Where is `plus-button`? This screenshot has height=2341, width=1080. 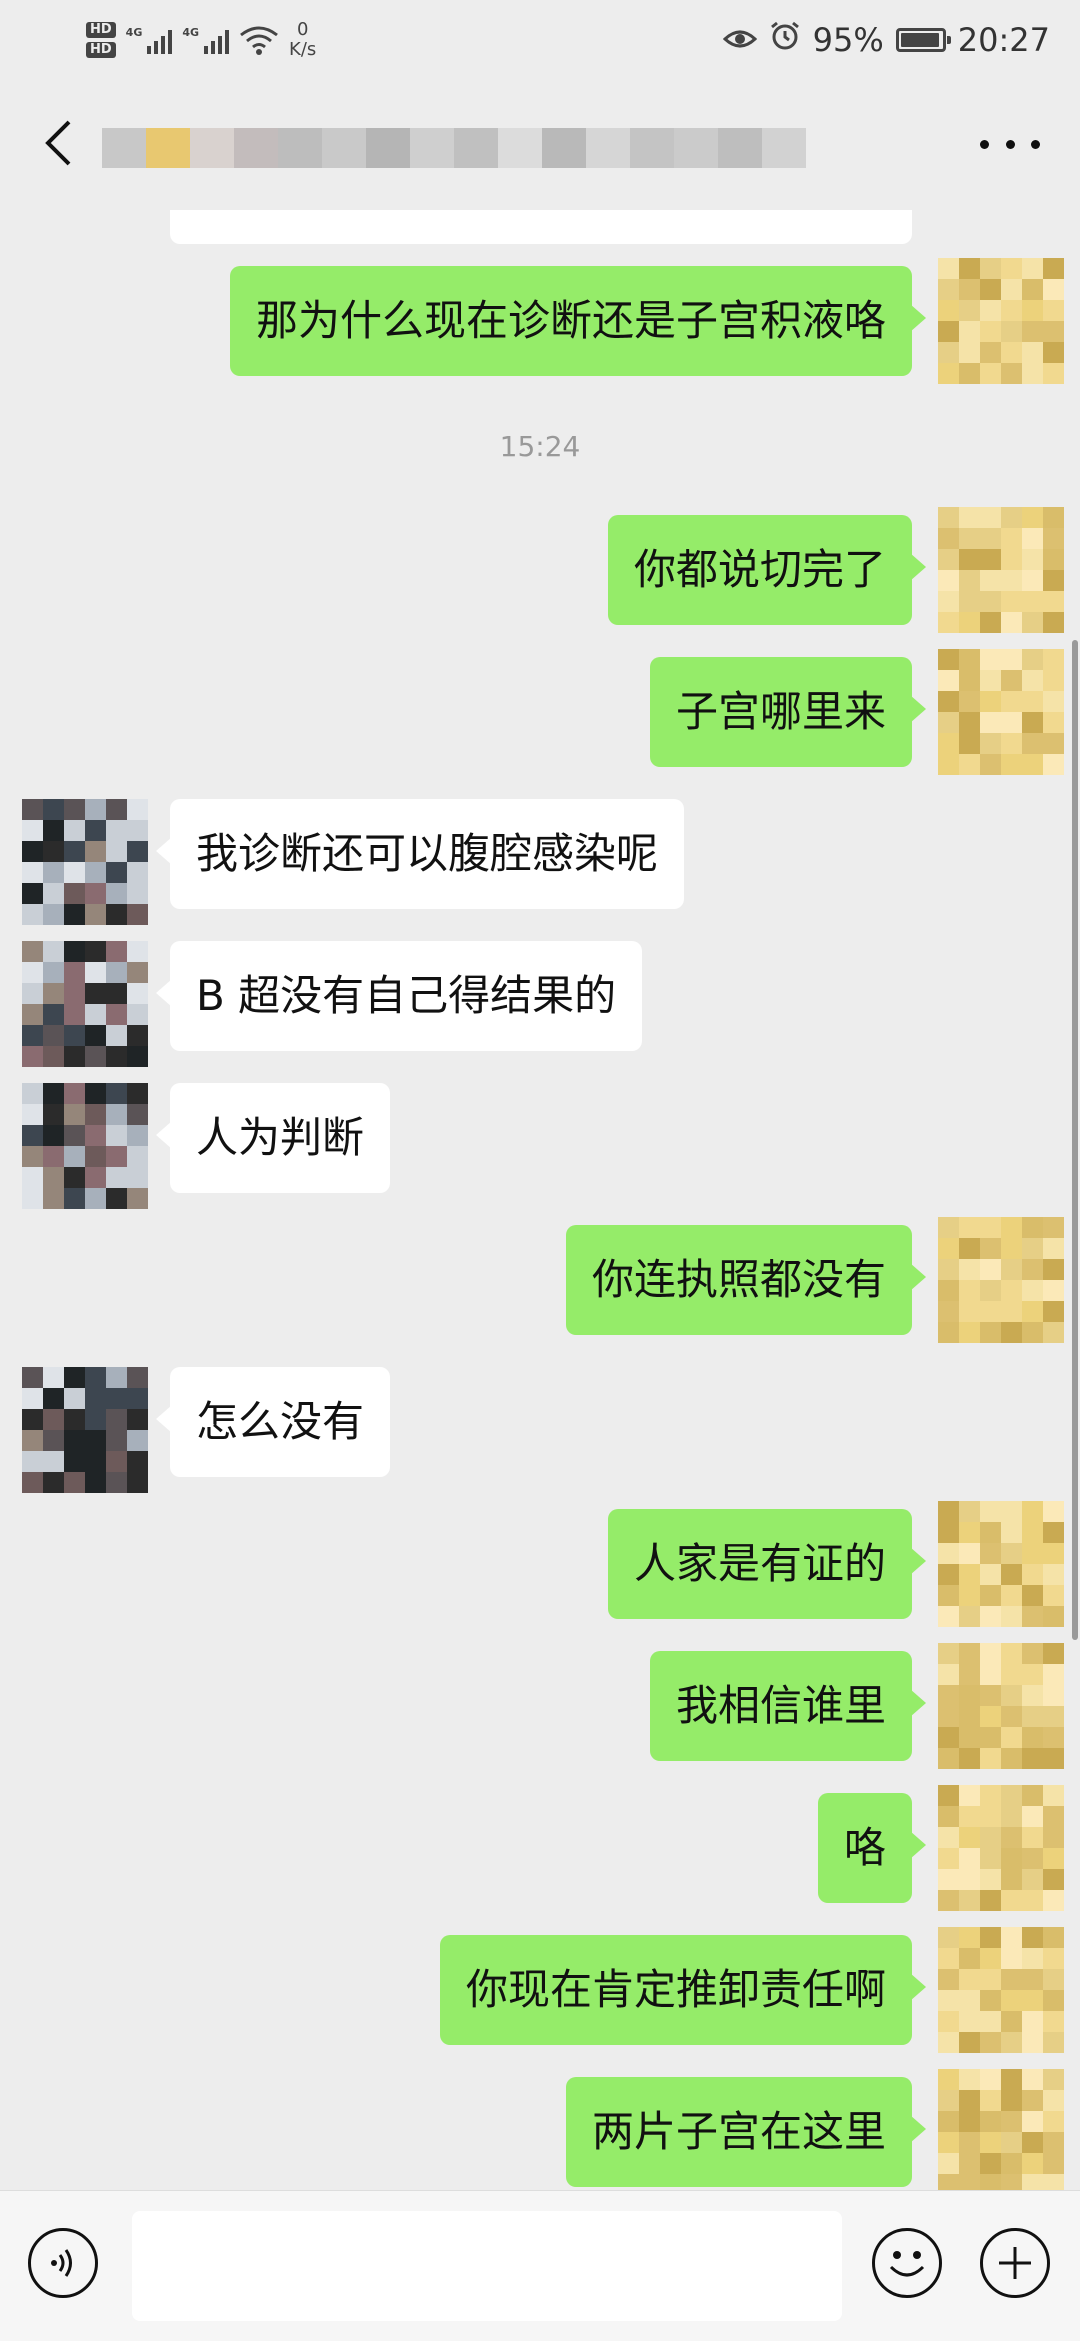 plus-button is located at coordinates (1015, 2263).